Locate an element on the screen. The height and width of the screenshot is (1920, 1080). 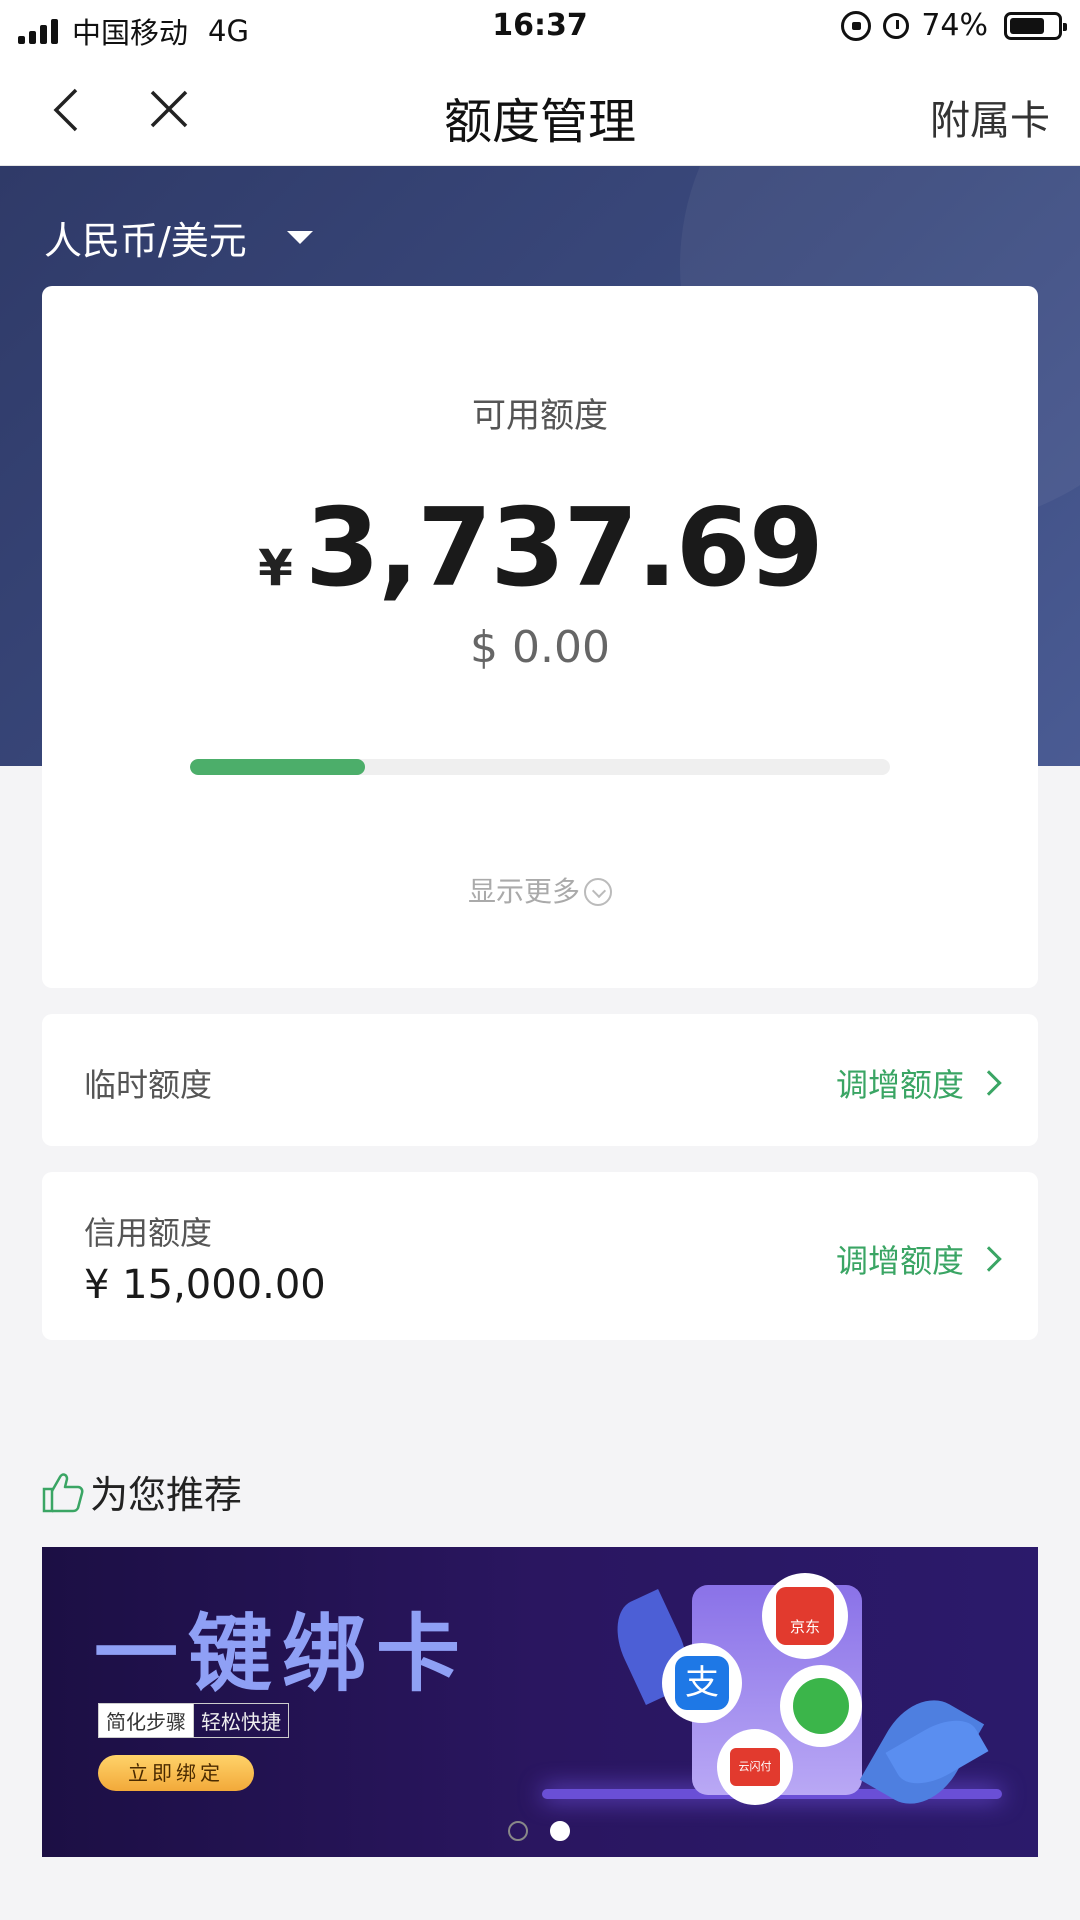
carousel-dots is located at coordinates (539, 1831).